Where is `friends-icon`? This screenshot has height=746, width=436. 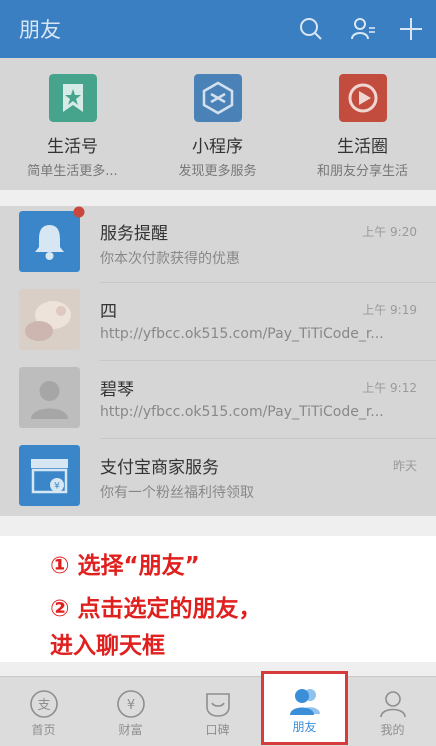
friends-icon is located at coordinates (304, 702).